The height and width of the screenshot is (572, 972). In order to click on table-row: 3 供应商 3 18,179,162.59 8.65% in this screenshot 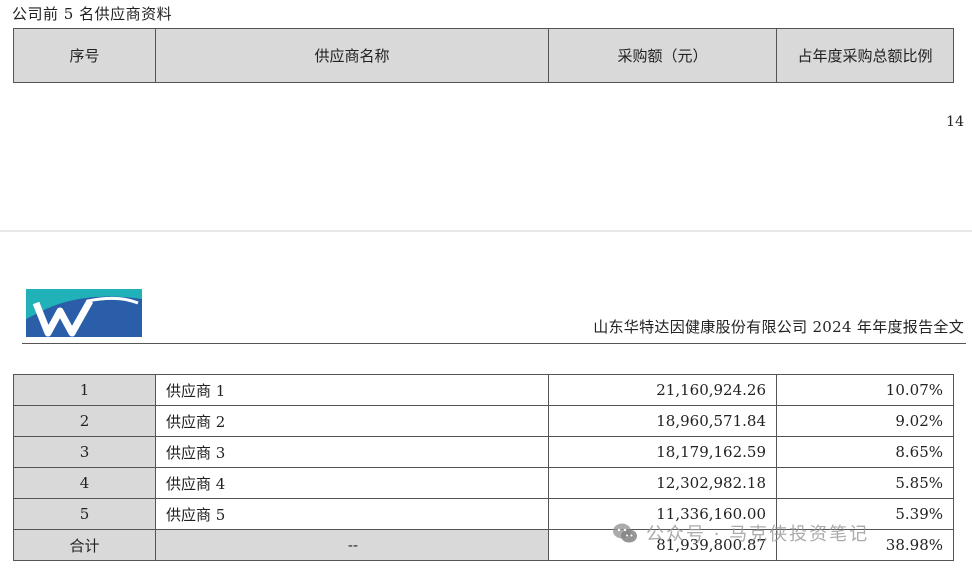, I will do `click(483, 452)`.